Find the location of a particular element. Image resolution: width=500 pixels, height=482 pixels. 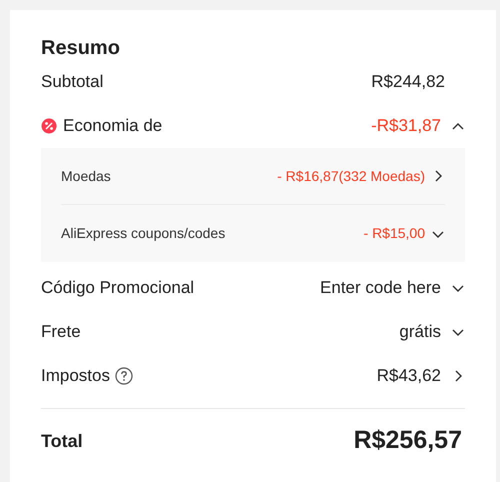

summary-title: Resumo is located at coordinates (81, 48).